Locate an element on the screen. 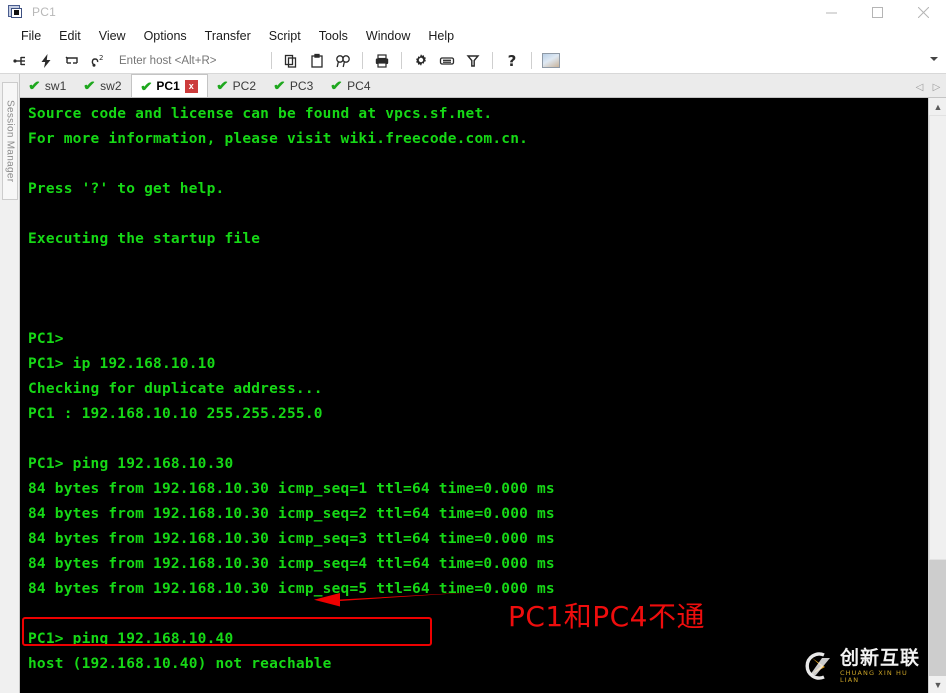 The height and width of the screenshot is (693, 946). filter-icon is located at coordinates (473, 61).